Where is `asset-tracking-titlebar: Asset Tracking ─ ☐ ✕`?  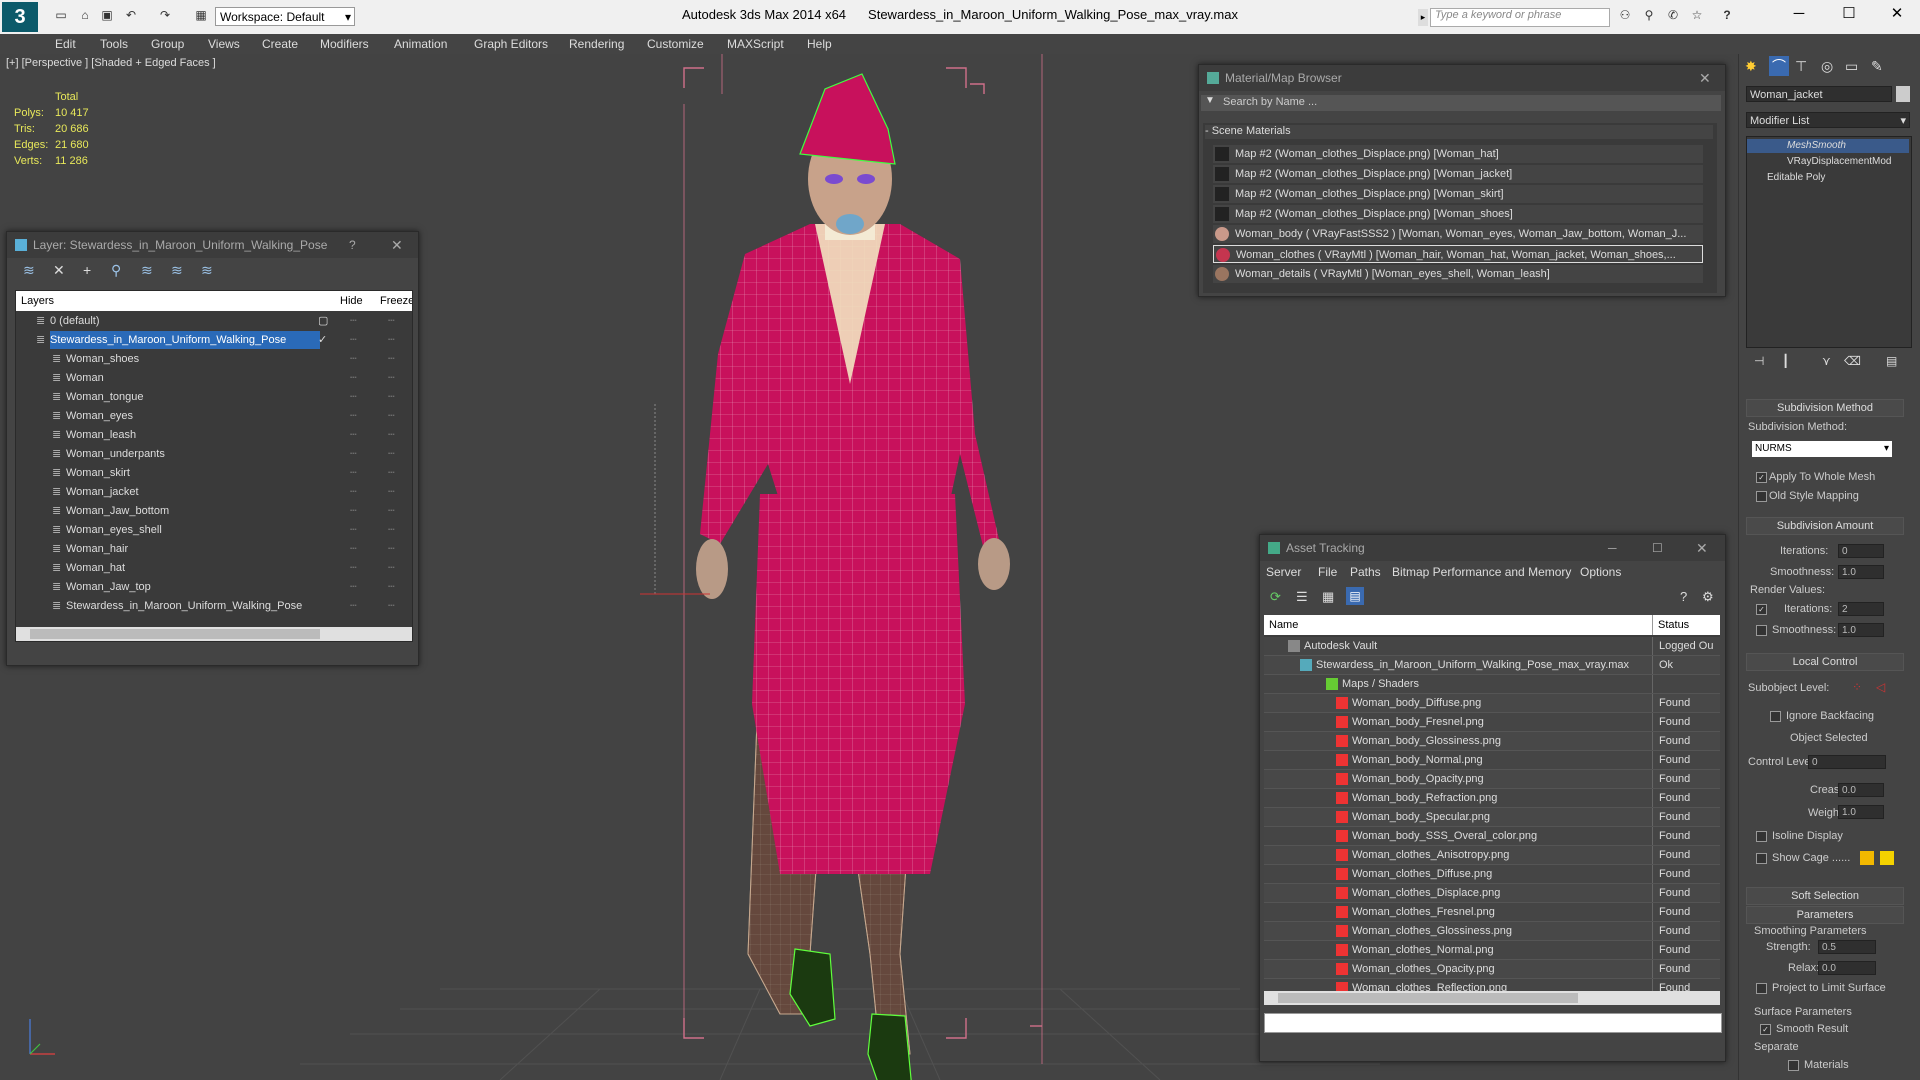
asset-tracking-titlebar: Asset Tracking ─ ☐ ✕ is located at coordinates (1492, 548).